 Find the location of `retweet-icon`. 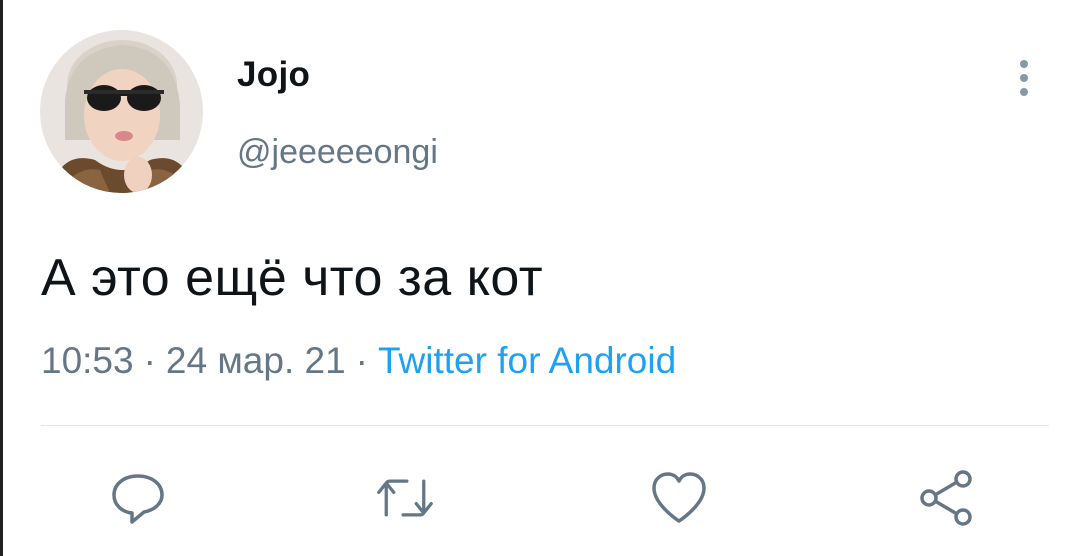

retweet-icon is located at coordinates (405, 498).